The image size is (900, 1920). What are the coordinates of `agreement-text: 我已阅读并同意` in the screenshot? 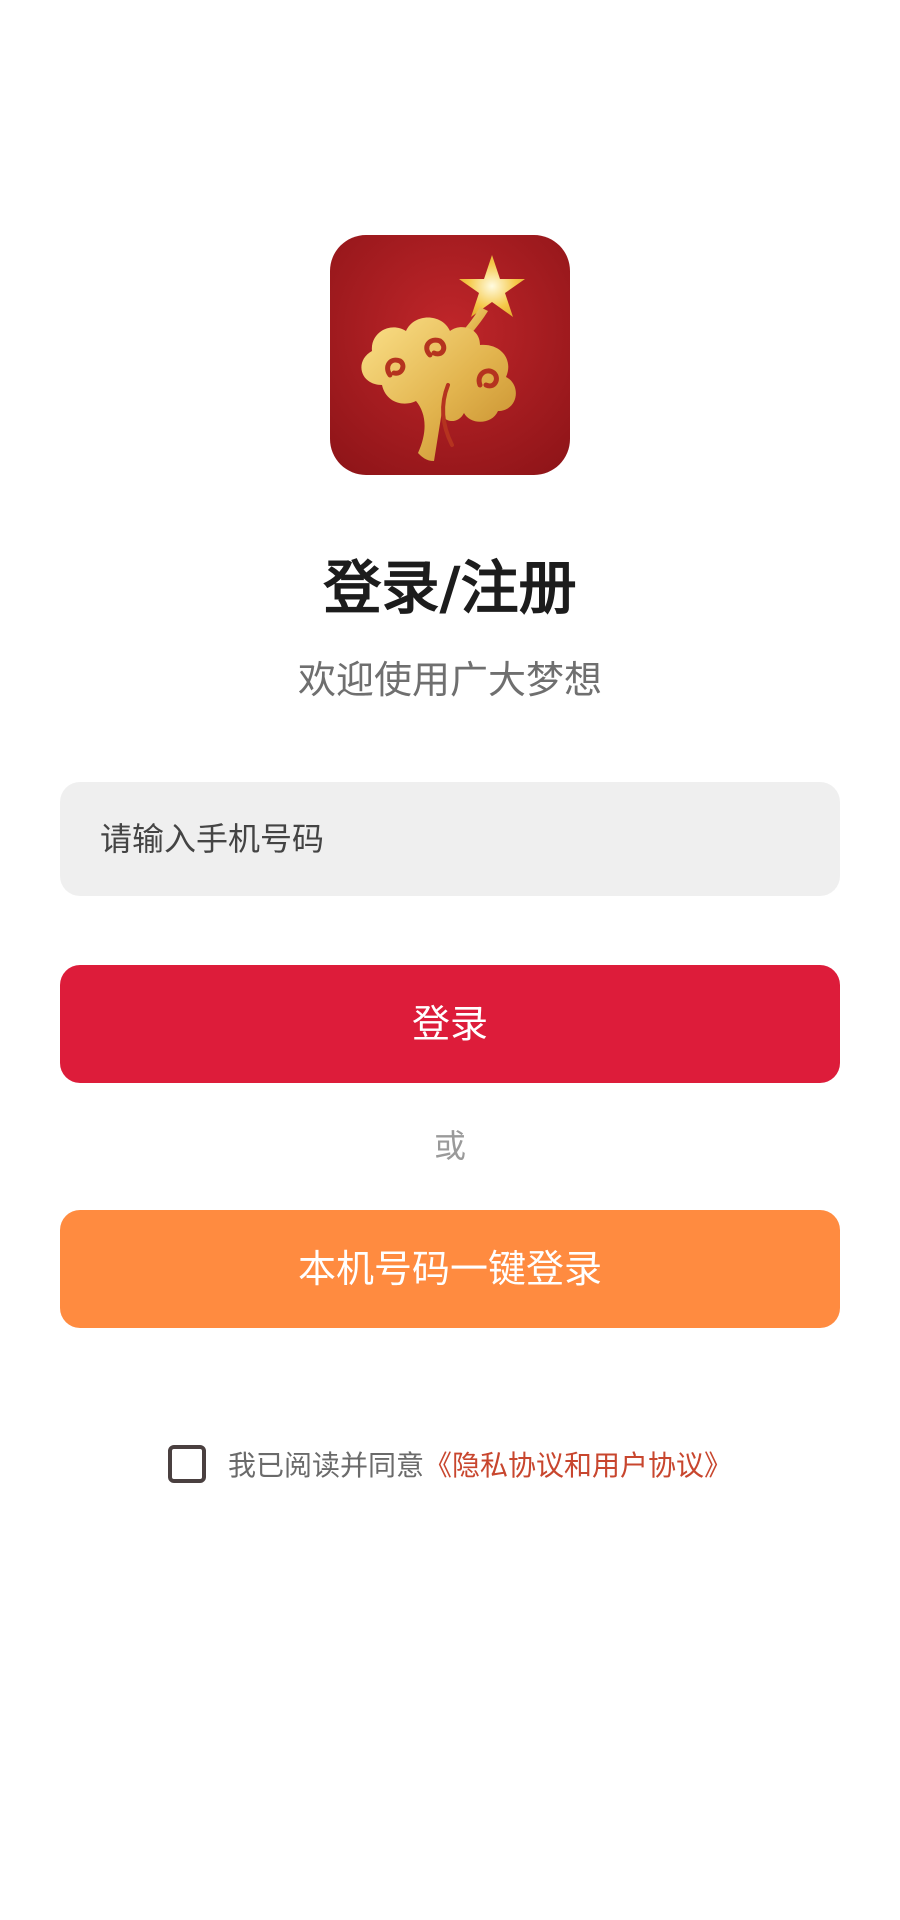 It's located at (326, 1465).